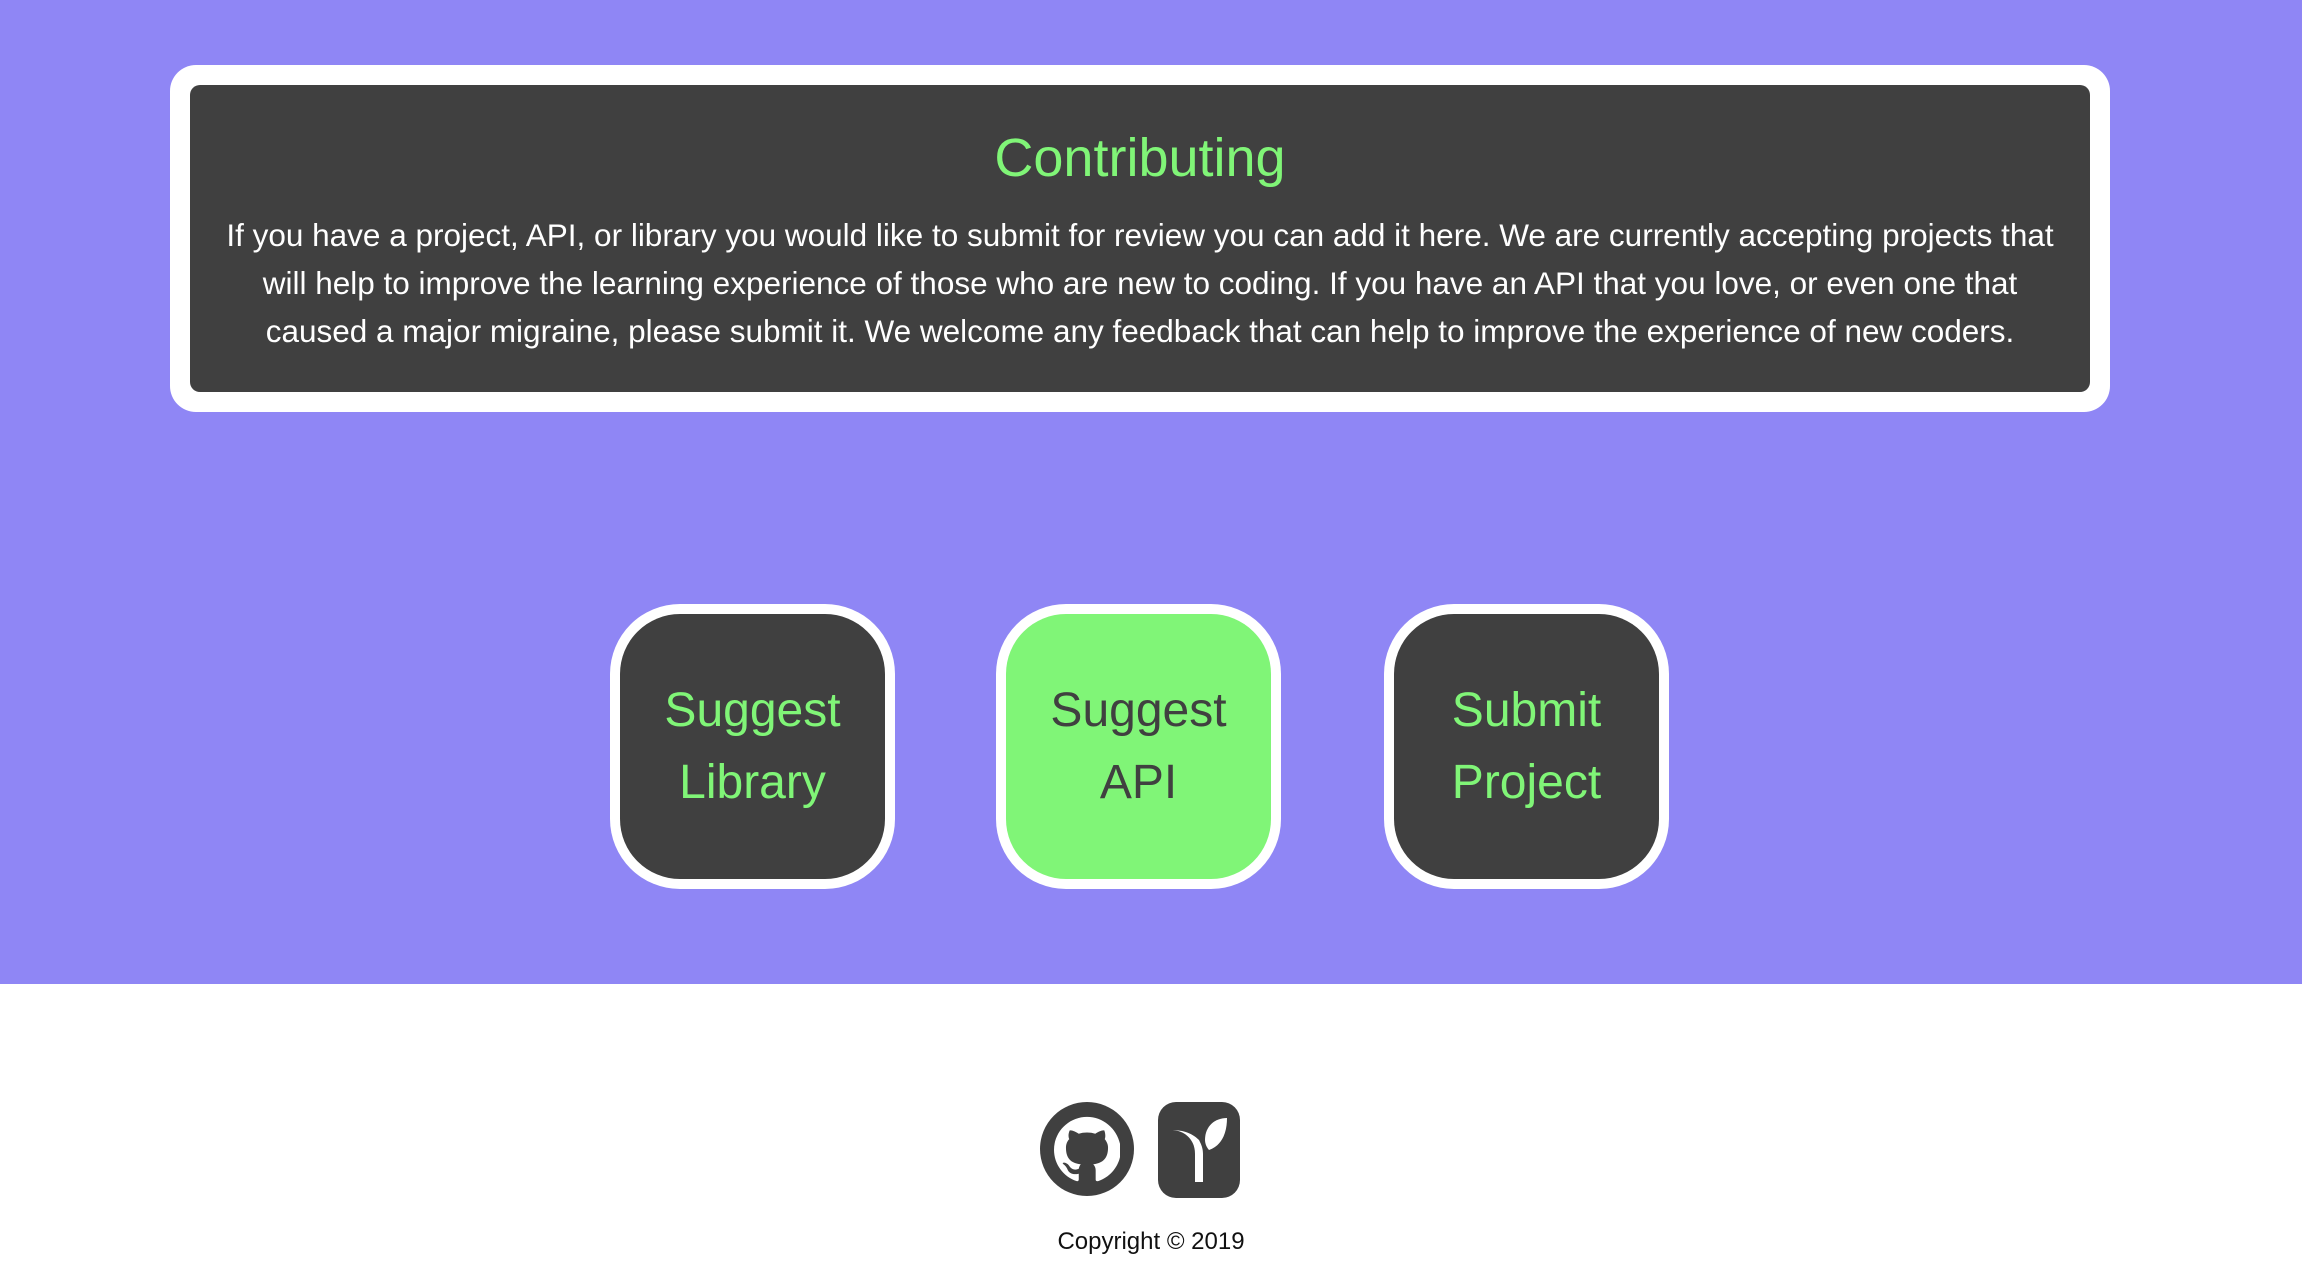  What do you see at coordinates (1140, 158) in the screenshot?
I see `page-title: Contributing` at bounding box center [1140, 158].